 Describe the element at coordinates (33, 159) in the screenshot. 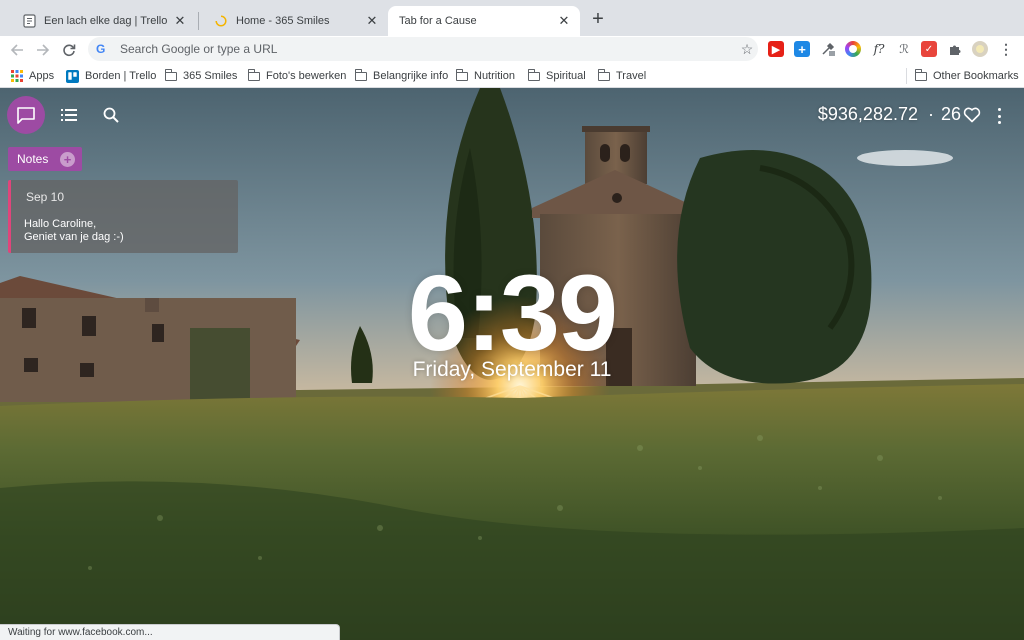

I see `notes-label: Notes` at that location.